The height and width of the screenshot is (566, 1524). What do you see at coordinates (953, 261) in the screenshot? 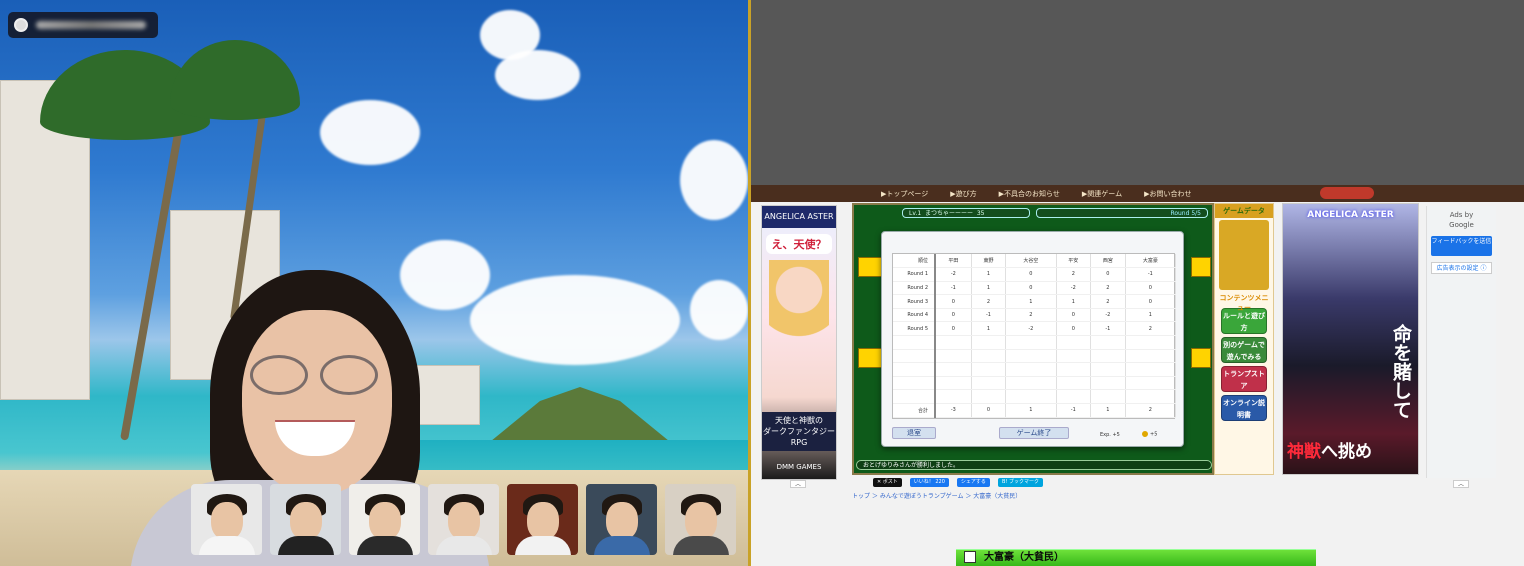
I see `column-header: 平田` at bounding box center [953, 261].